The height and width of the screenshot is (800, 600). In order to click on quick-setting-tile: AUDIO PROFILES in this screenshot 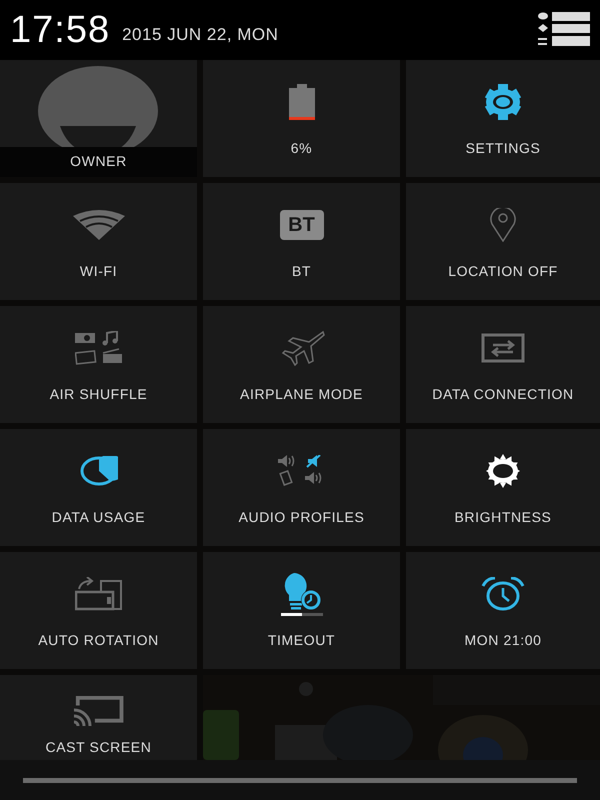, I will do `click(301, 487)`.